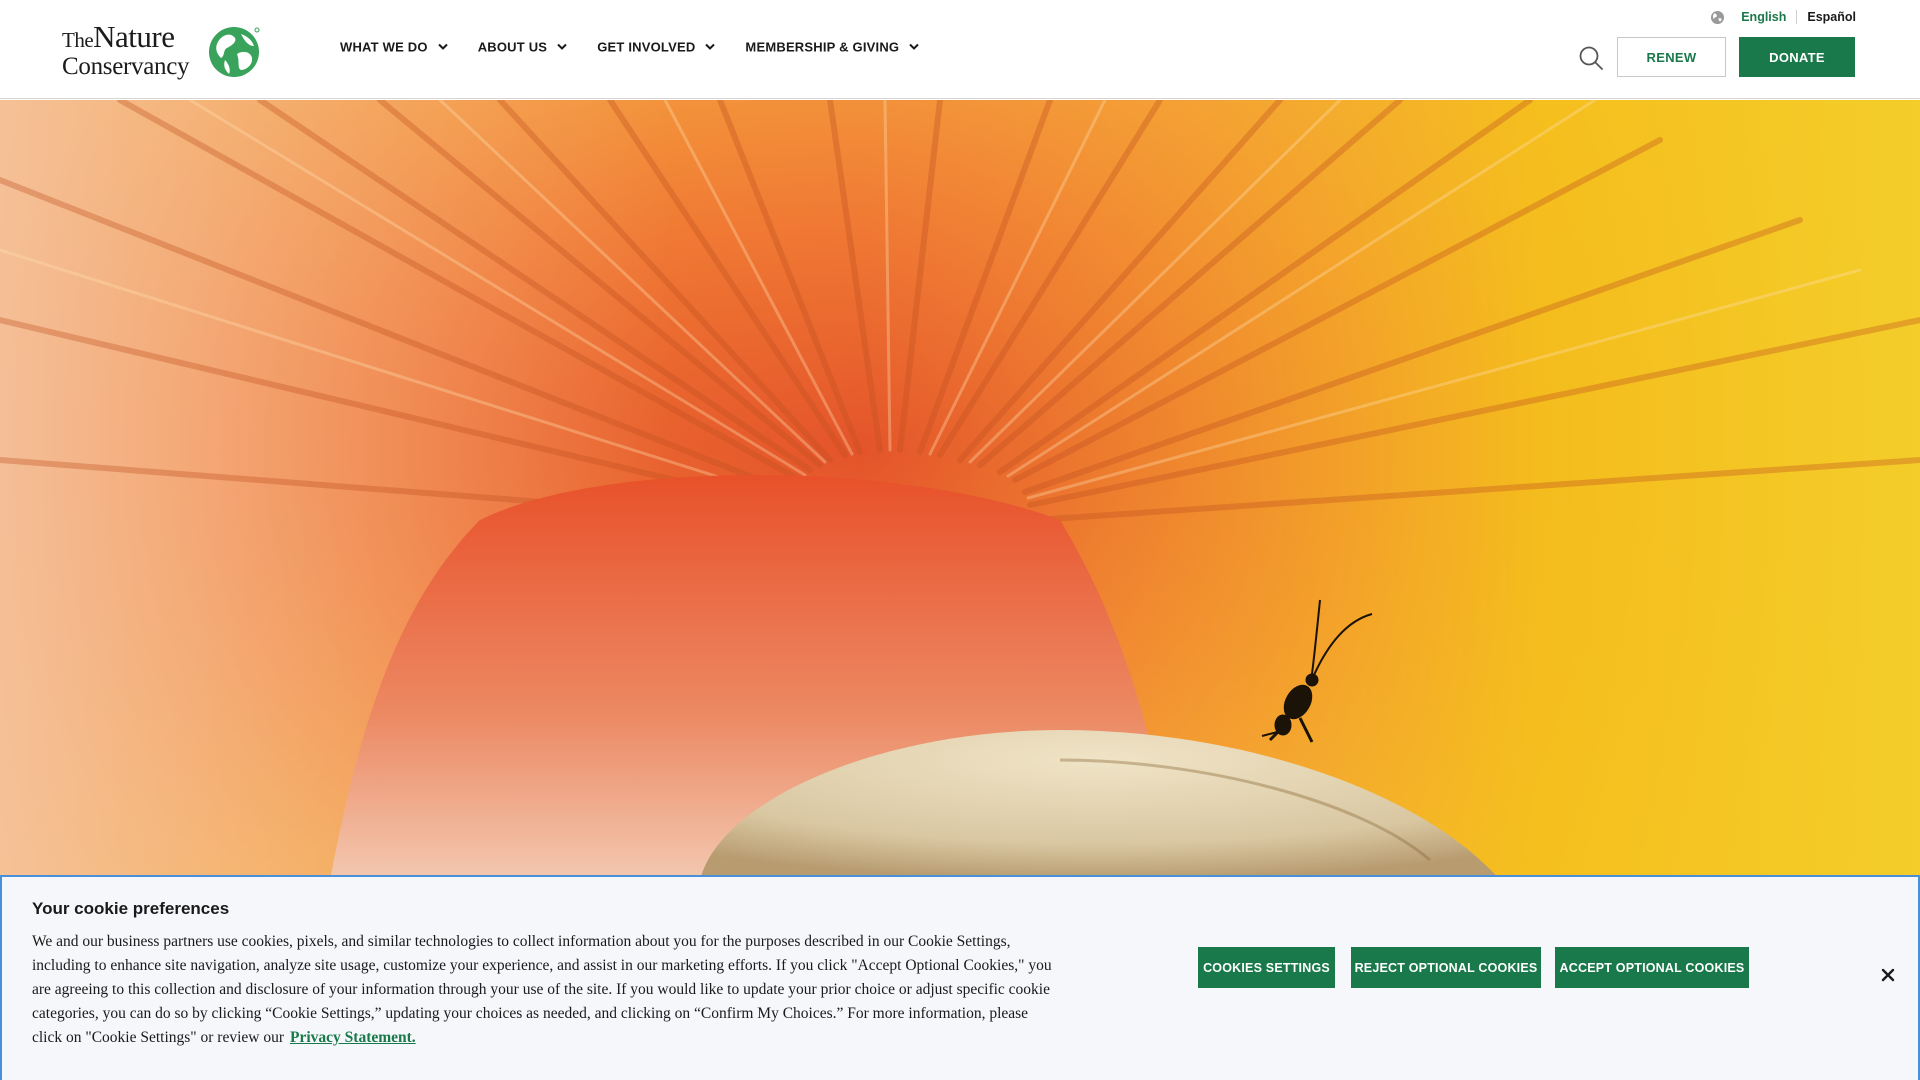 The width and height of the screenshot is (1920, 1080). I want to click on logo-globe-icon, so click(234, 52).